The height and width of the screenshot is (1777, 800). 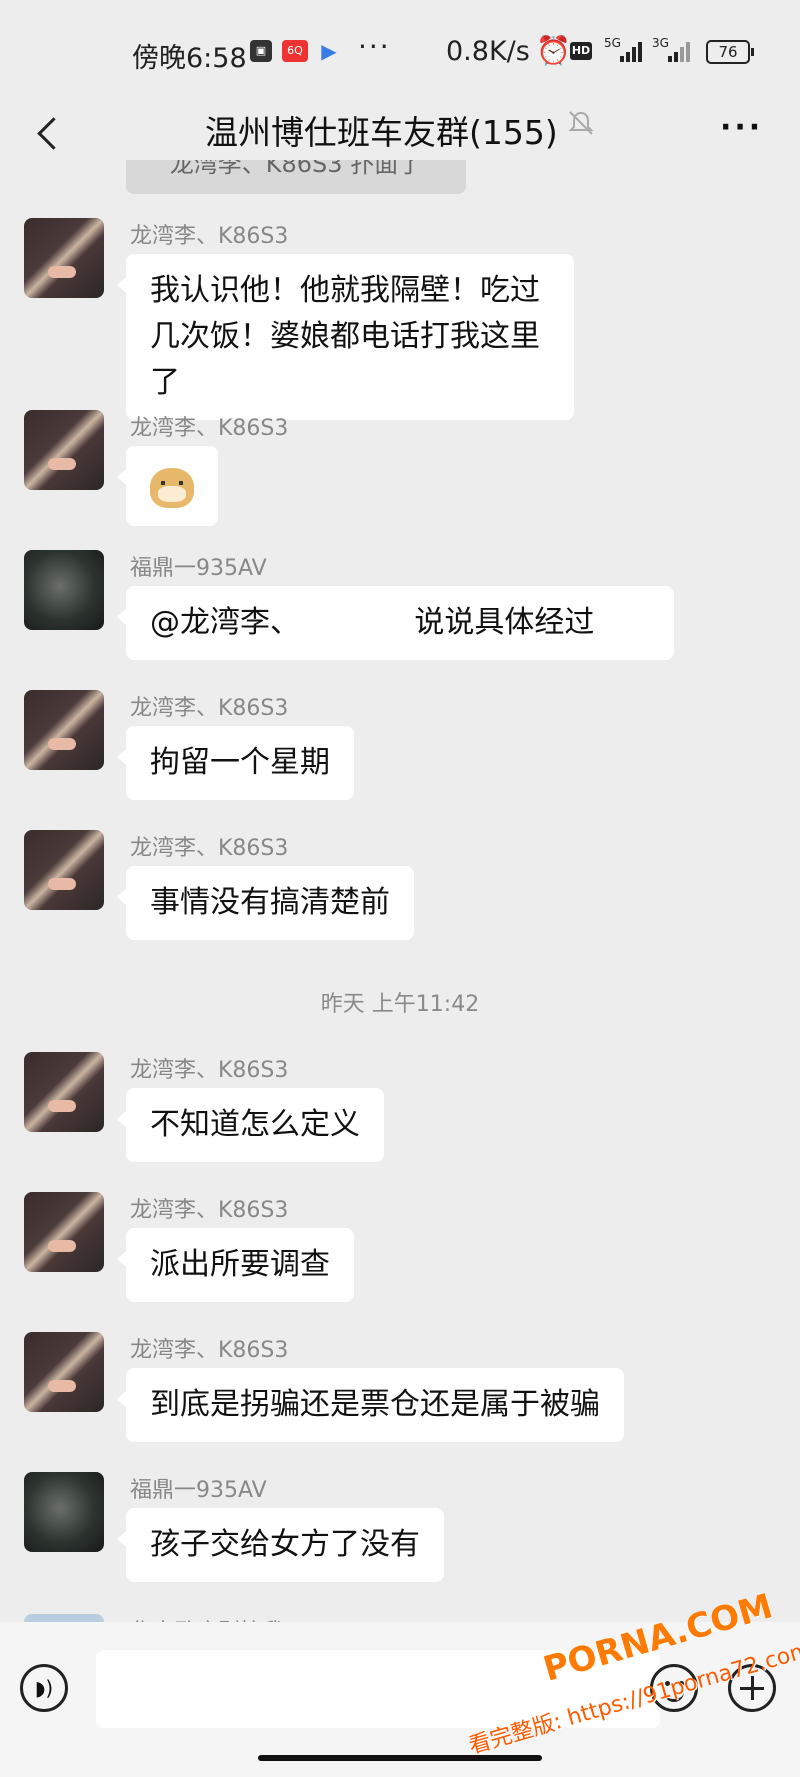 I want to click on message-bubble: 不知道怎么定义, so click(x=250, y=1125).